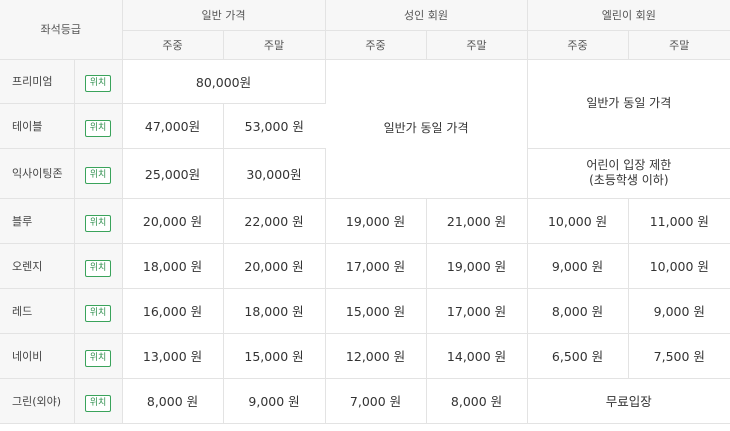 This screenshot has width=730, height=431. Describe the element at coordinates (37, 356) in the screenshot. I see `seat-grade-label: 네이비` at that location.